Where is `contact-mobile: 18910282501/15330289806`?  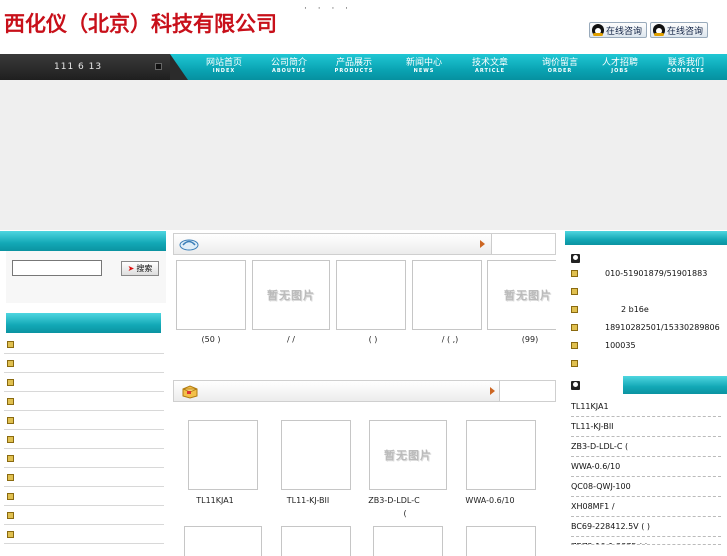 contact-mobile: 18910282501/15330289806 is located at coordinates (662, 327).